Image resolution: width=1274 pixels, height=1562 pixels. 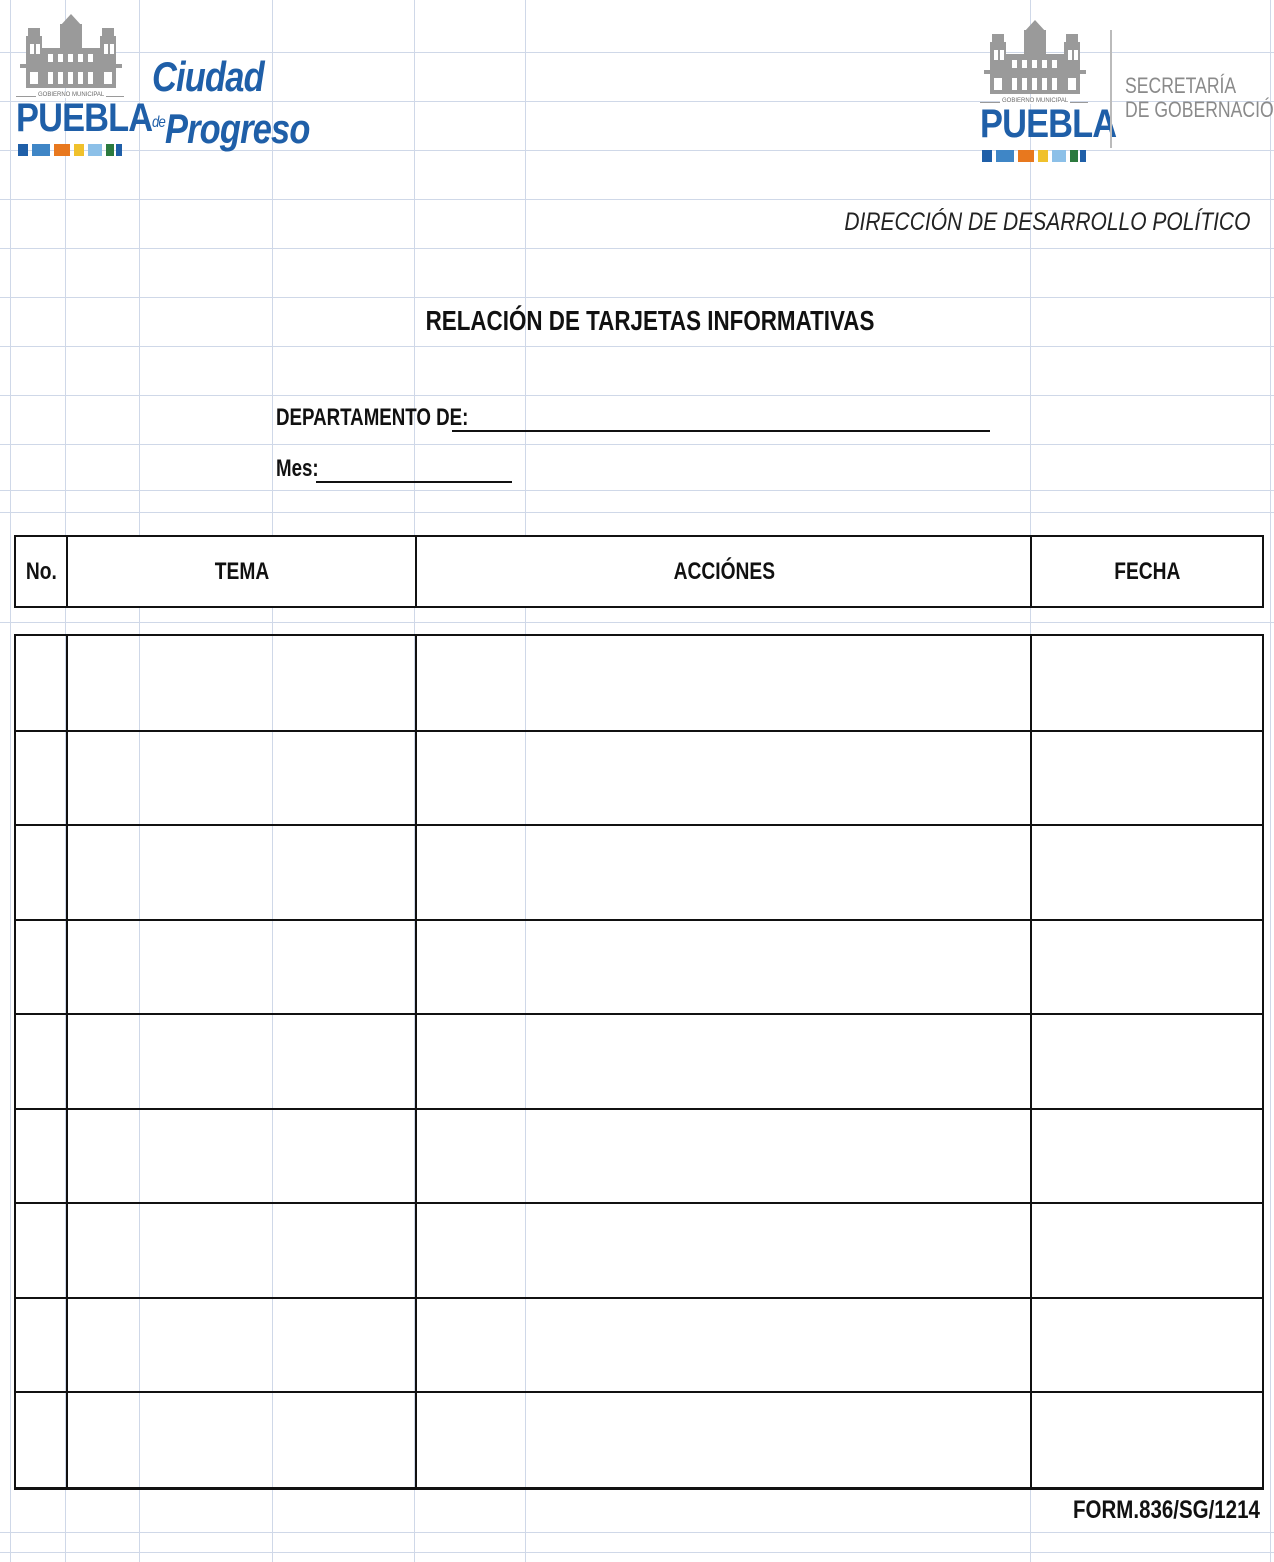 I want to click on column-header-fecha: FECHA, so click(x=1147, y=571).